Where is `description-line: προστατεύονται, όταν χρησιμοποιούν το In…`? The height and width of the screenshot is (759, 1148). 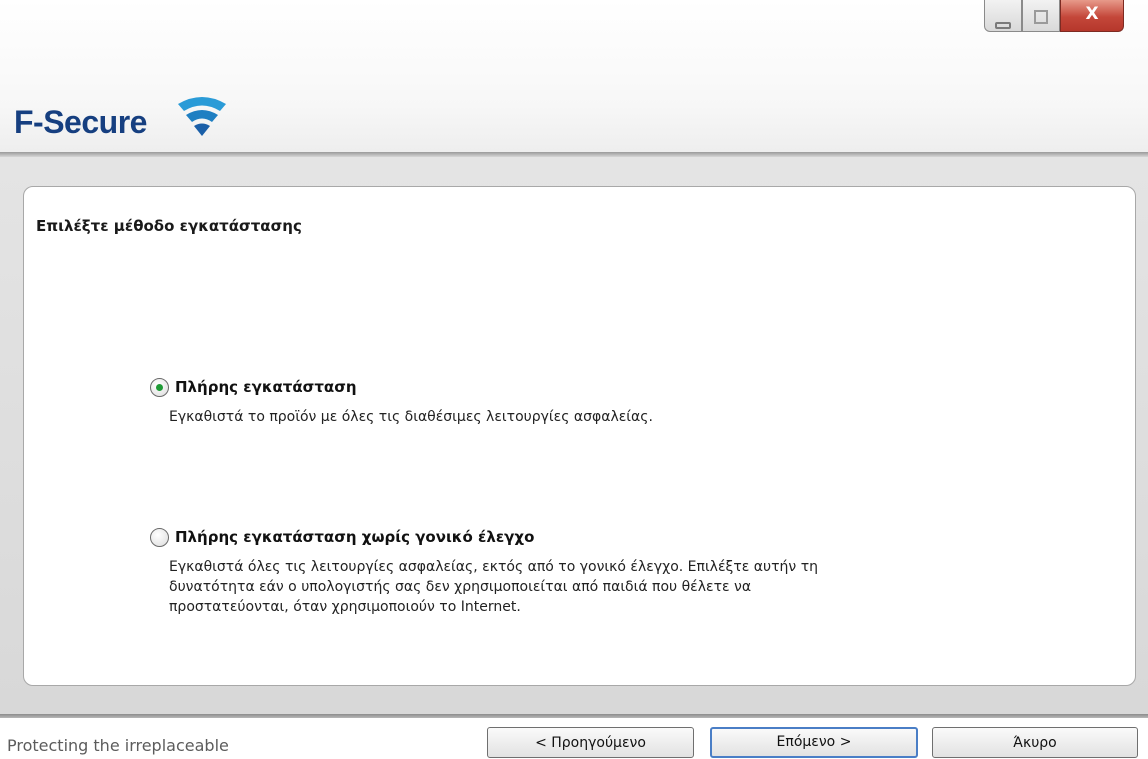
description-line: προστατεύονται, όταν χρησιμοποιούν το In… is located at coordinates (345, 607).